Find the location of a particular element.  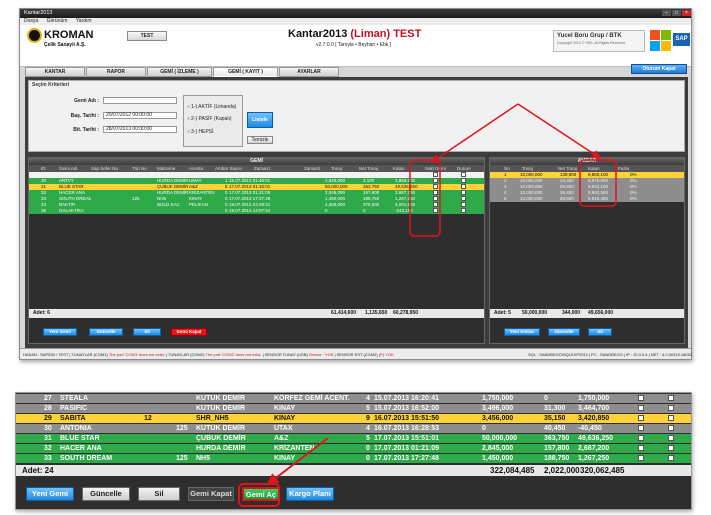

arrow-to-hold-kalan is located at coordinates (559, 131).